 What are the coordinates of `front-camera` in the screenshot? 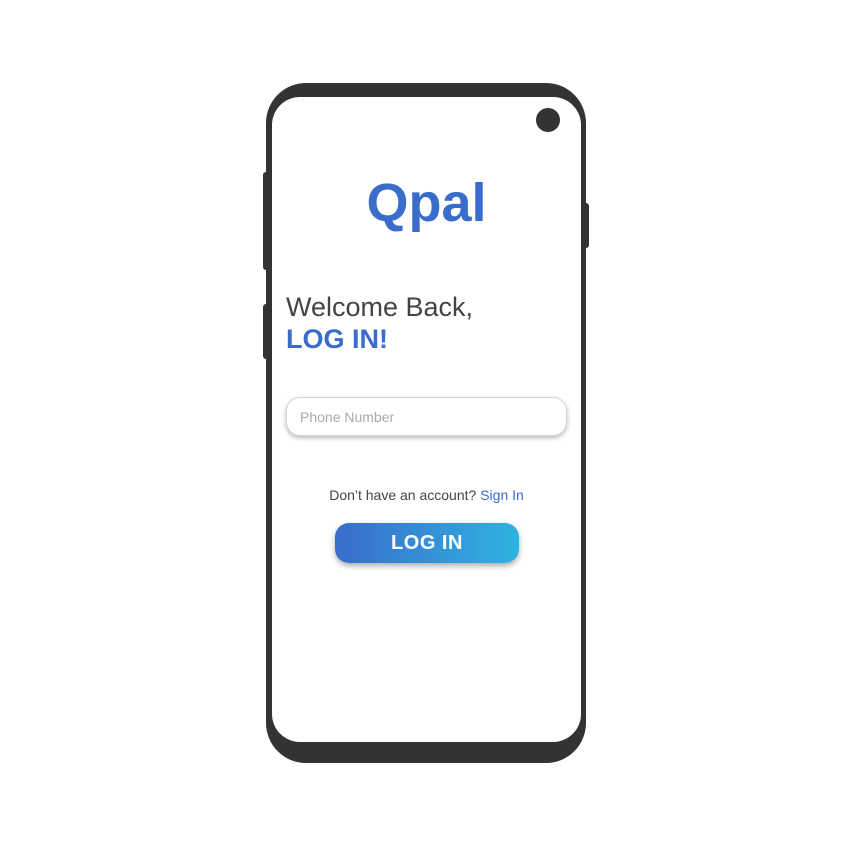 It's located at (548, 120).